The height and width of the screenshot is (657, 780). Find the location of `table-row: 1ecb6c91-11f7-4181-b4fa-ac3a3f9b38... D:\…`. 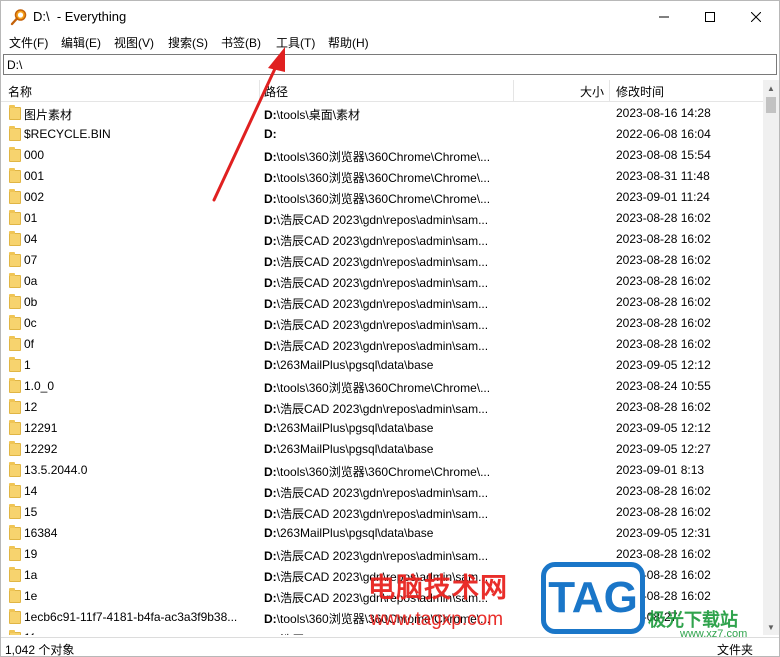

table-row: 1ecb6c91-11f7-4181-b4fa-ac3a3f9b38... D:\… is located at coordinates (382, 617).